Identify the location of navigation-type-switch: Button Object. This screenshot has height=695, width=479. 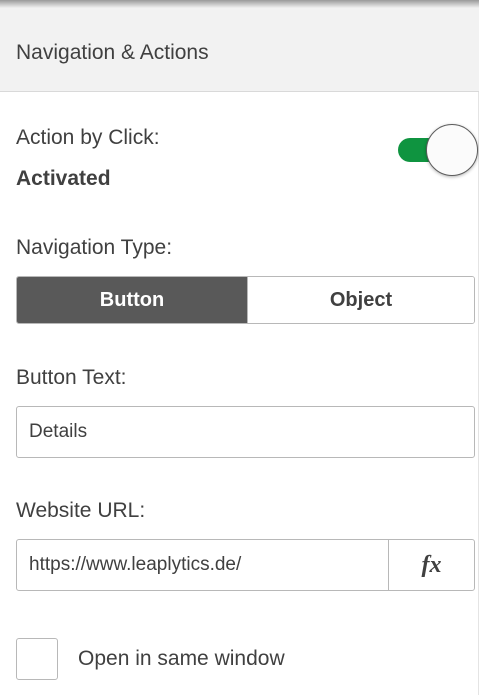
(245, 300).